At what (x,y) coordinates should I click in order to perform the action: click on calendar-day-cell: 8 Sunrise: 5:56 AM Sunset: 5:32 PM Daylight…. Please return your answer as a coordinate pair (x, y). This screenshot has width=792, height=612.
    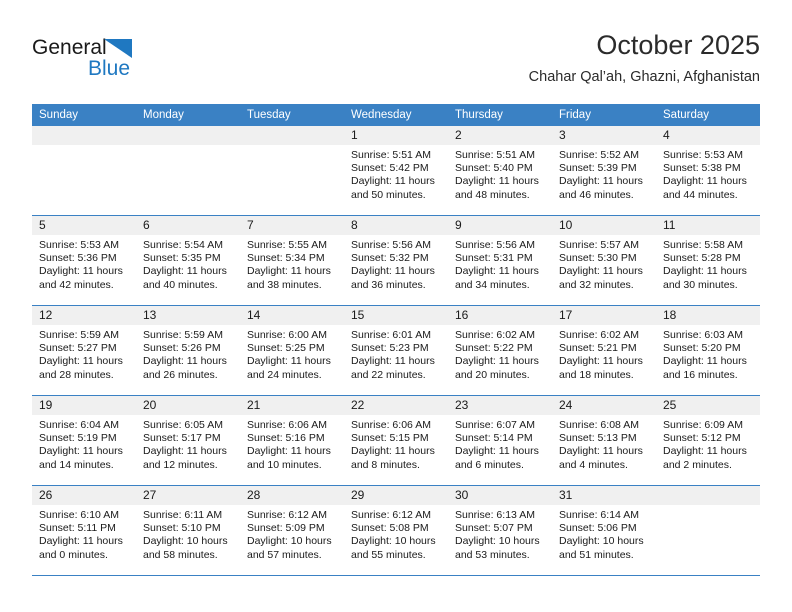
    Looking at the image, I should click on (396, 260).